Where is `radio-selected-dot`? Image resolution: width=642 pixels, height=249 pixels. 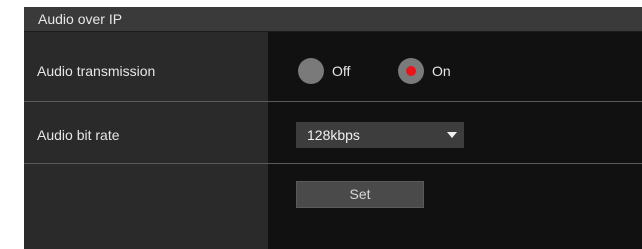
radio-selected-dot is located at coordinates (411, 71).